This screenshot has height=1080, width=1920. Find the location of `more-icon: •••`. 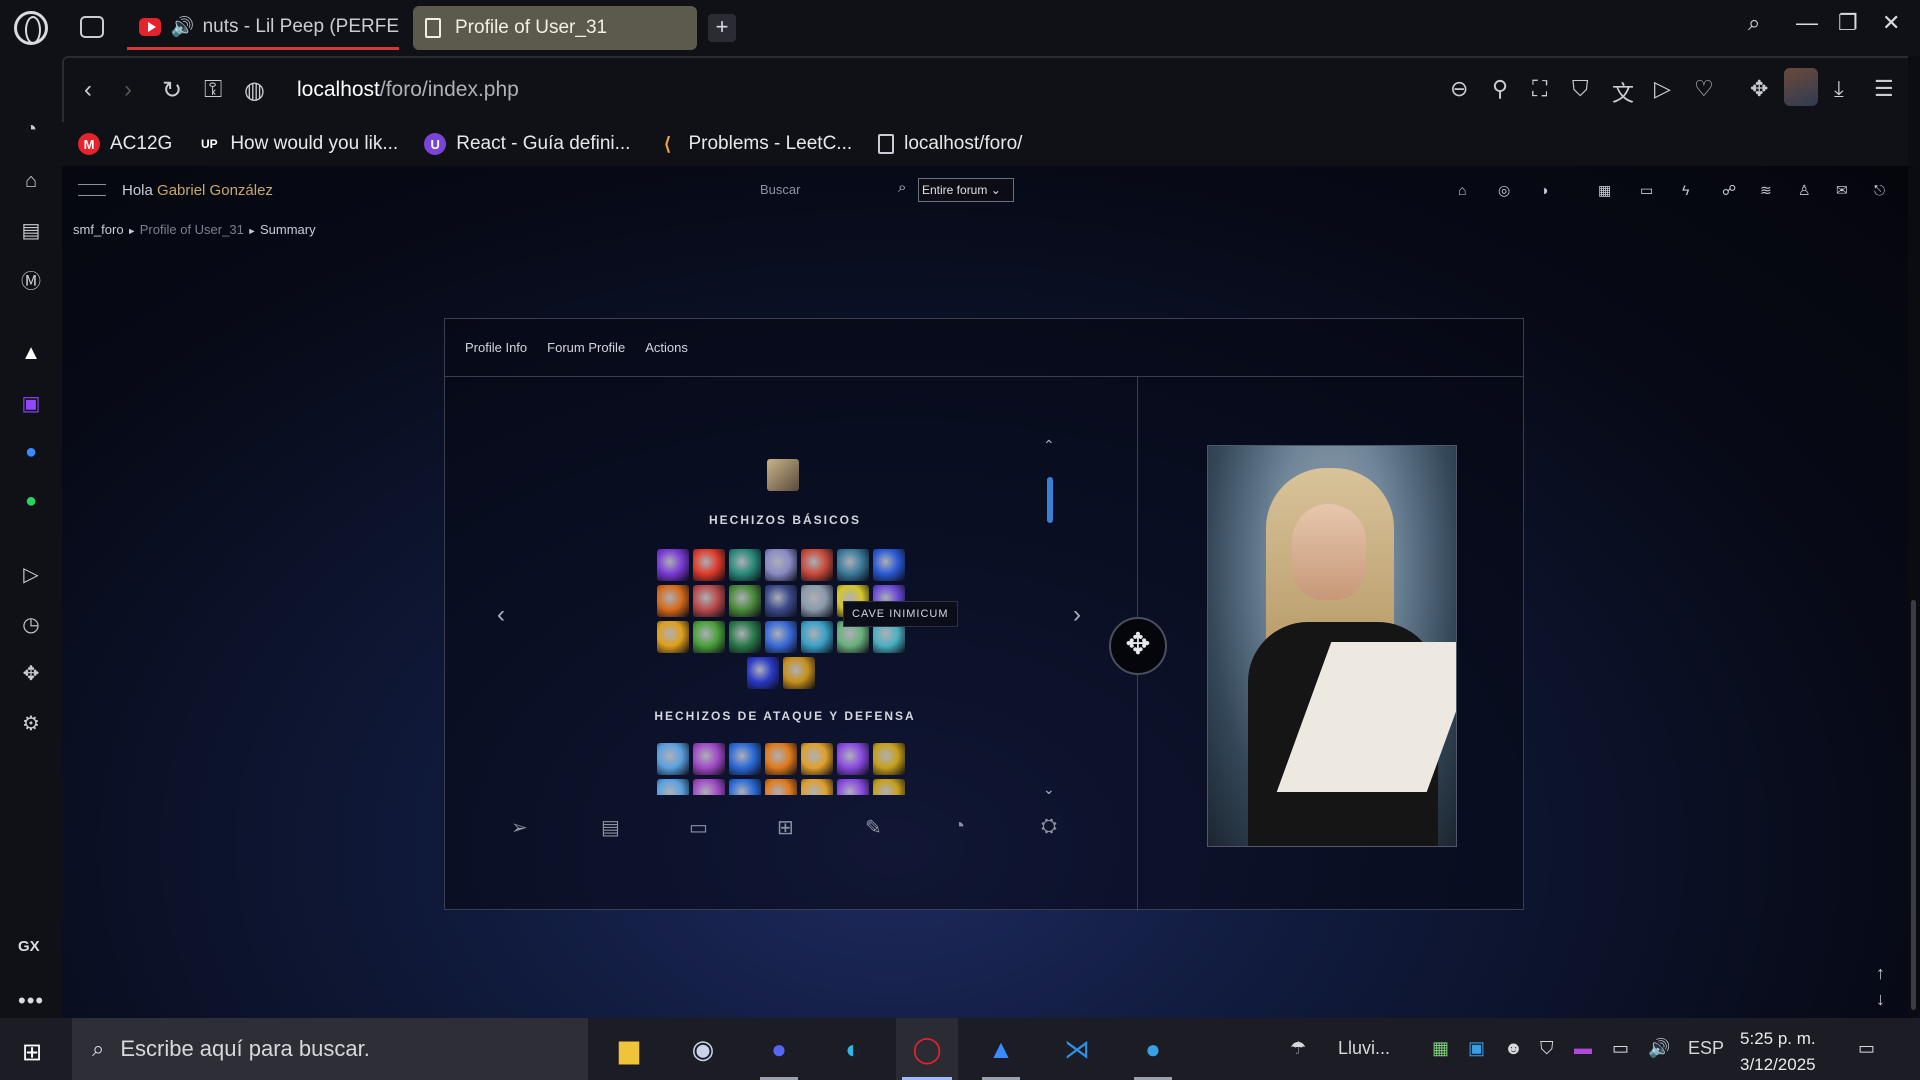

more-icon: ••• is located at coordinates (31, 1001).